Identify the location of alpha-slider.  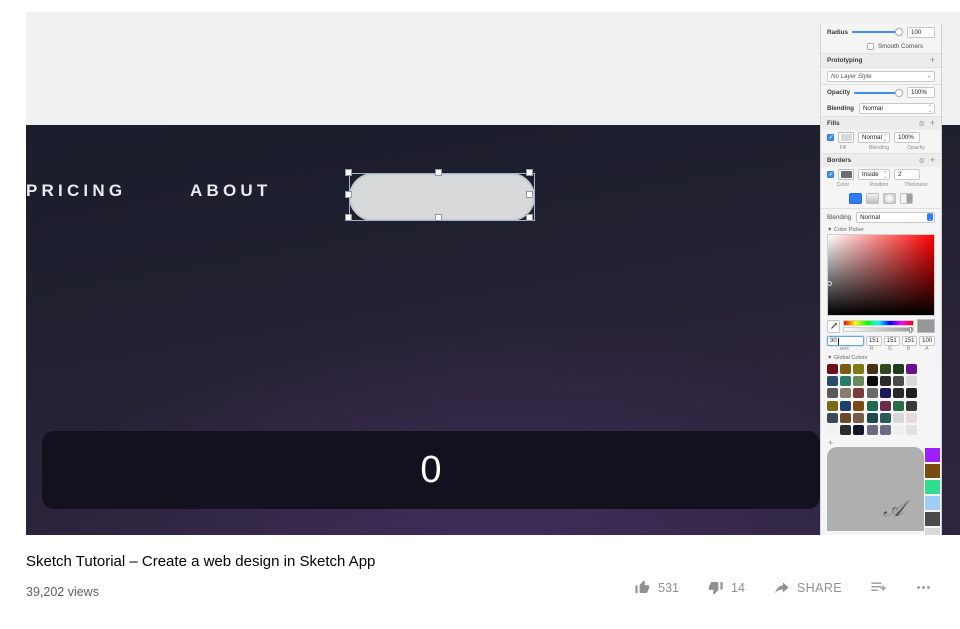
(878, 330).